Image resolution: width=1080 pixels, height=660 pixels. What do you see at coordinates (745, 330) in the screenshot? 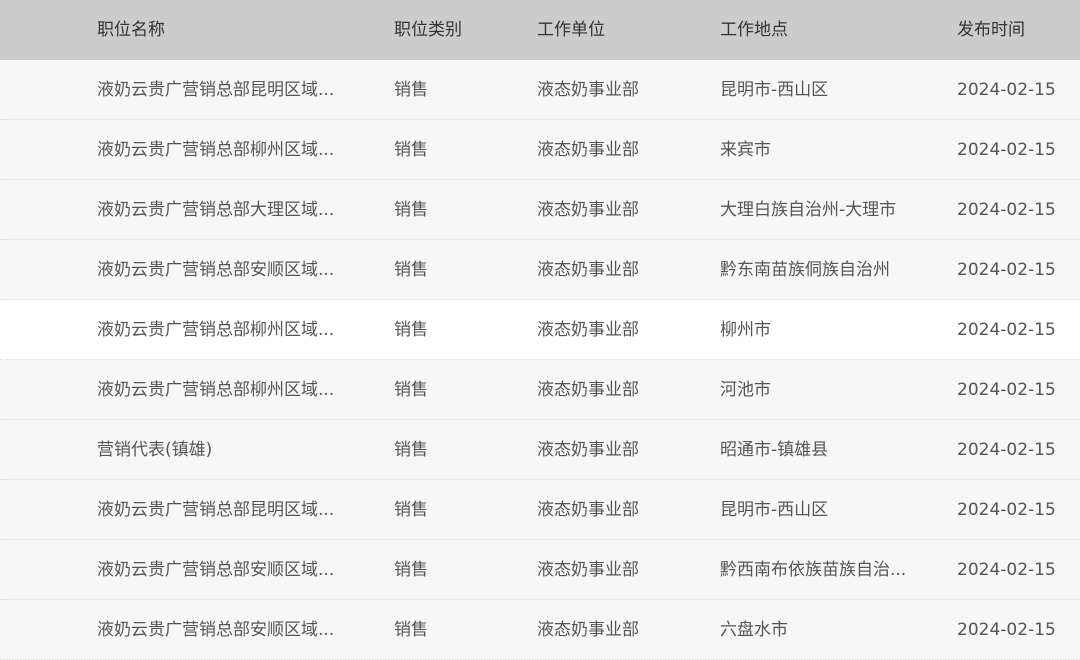
I see `work-location: 柳州市` at bounding box center [745, 330].